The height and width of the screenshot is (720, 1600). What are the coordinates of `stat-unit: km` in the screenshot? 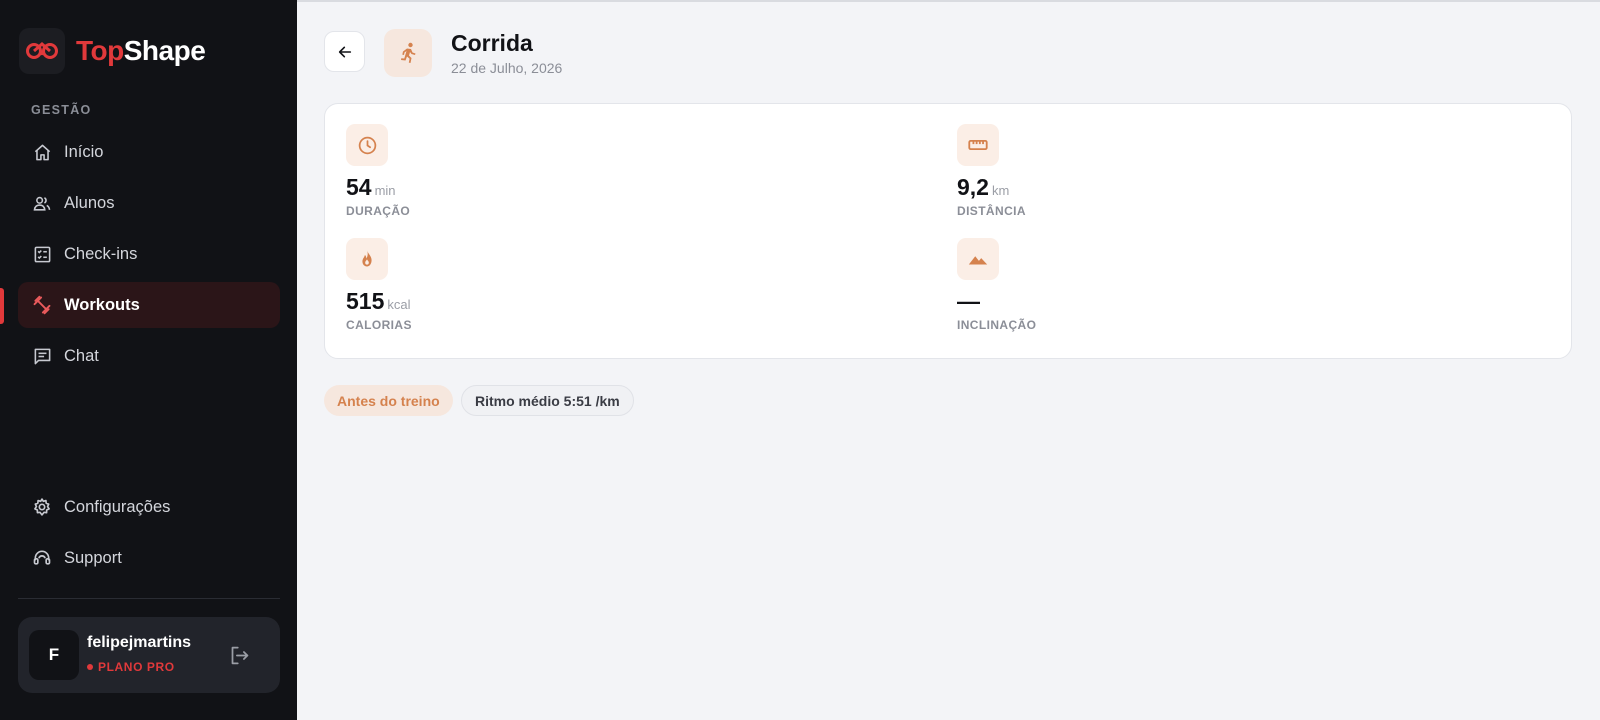 It's located at (1000, 190).